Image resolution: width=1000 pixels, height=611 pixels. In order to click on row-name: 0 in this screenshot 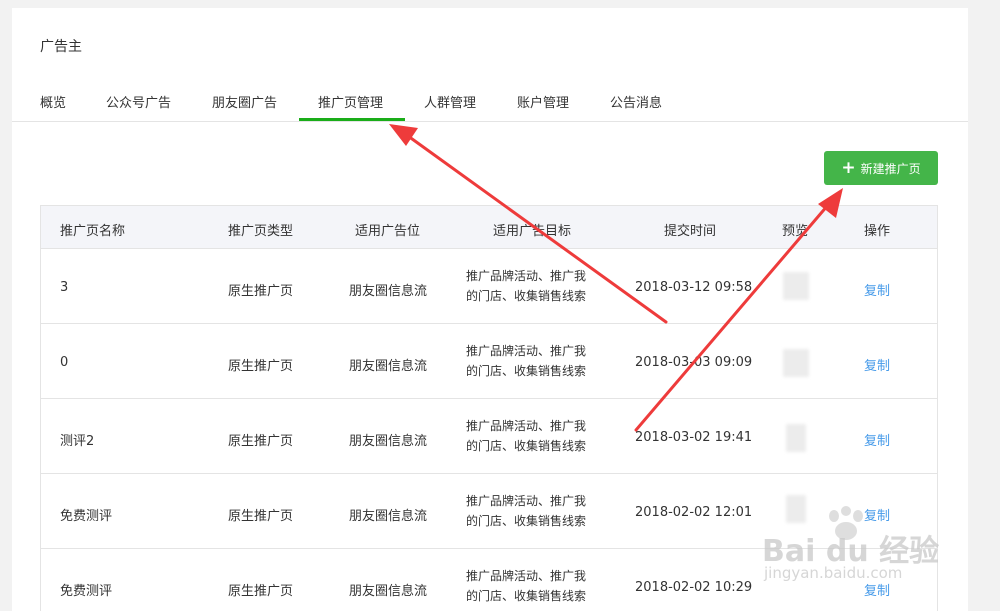, I will do `click(64, 362)`.